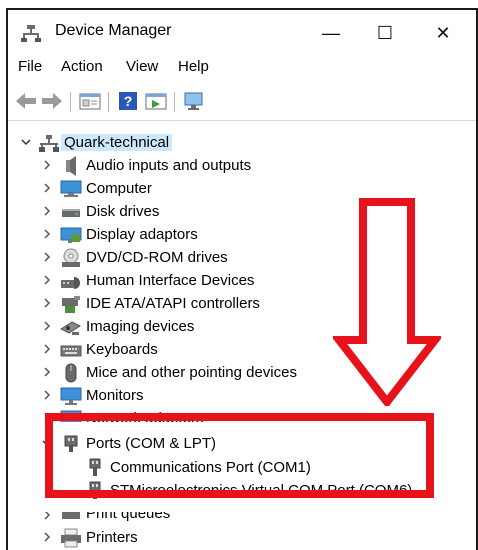  What do you see at coordinates (113, 30) in the screenshot?
I see `window-title: Device Manager` at bounding box center [113, 30].